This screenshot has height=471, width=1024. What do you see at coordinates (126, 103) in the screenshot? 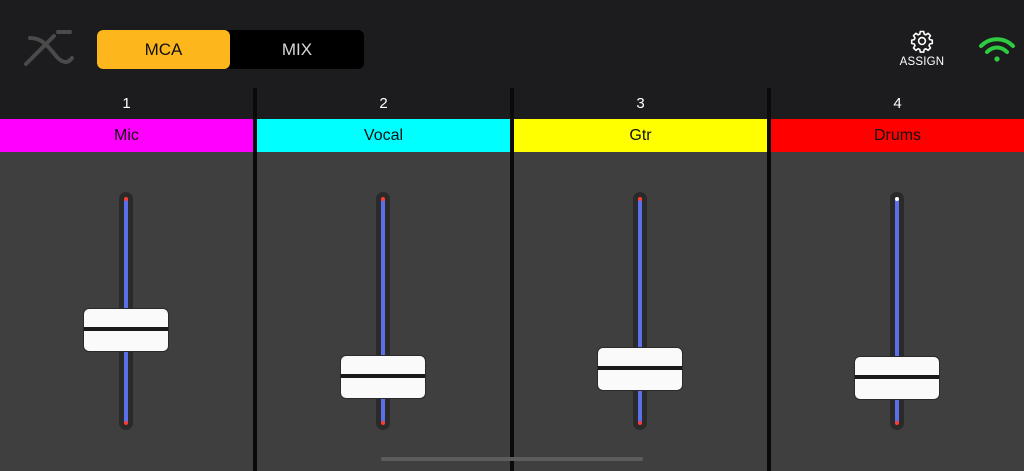
I see `channel-number: 1` at bounding box center [126, 103].